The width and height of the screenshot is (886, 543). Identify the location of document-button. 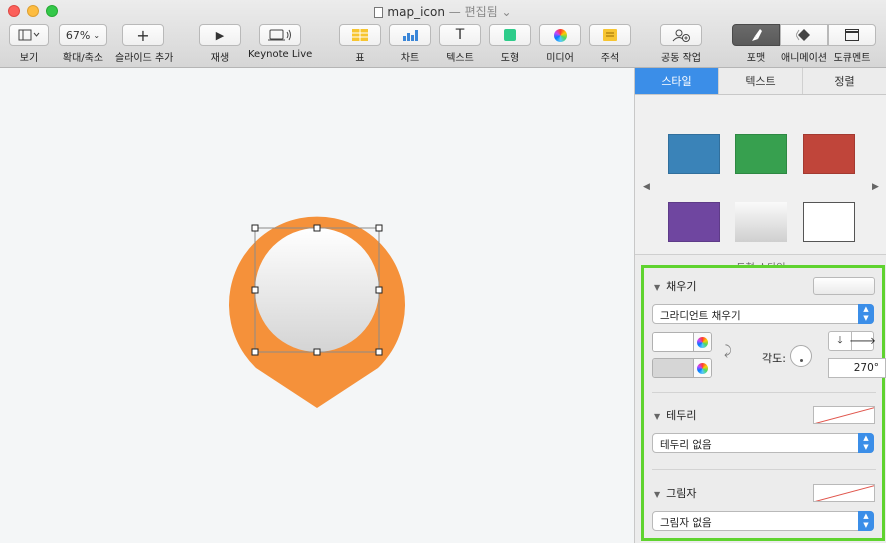
(852, 35).